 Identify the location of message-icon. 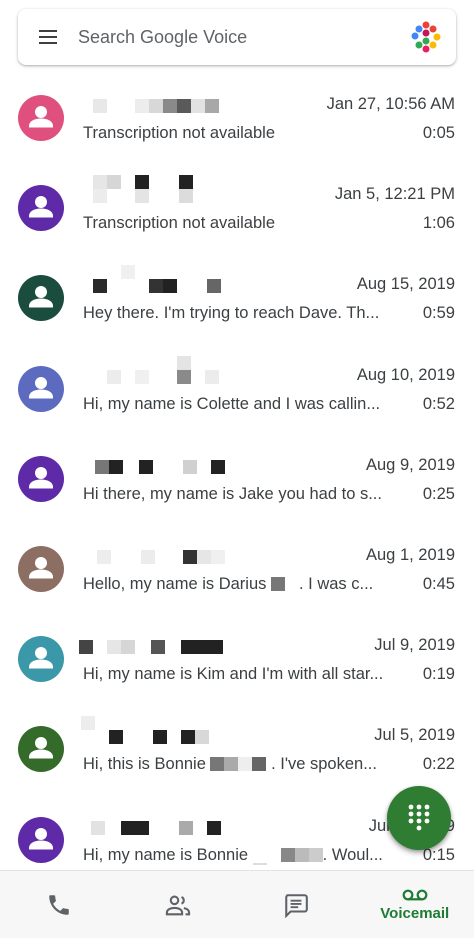
(297, 905).